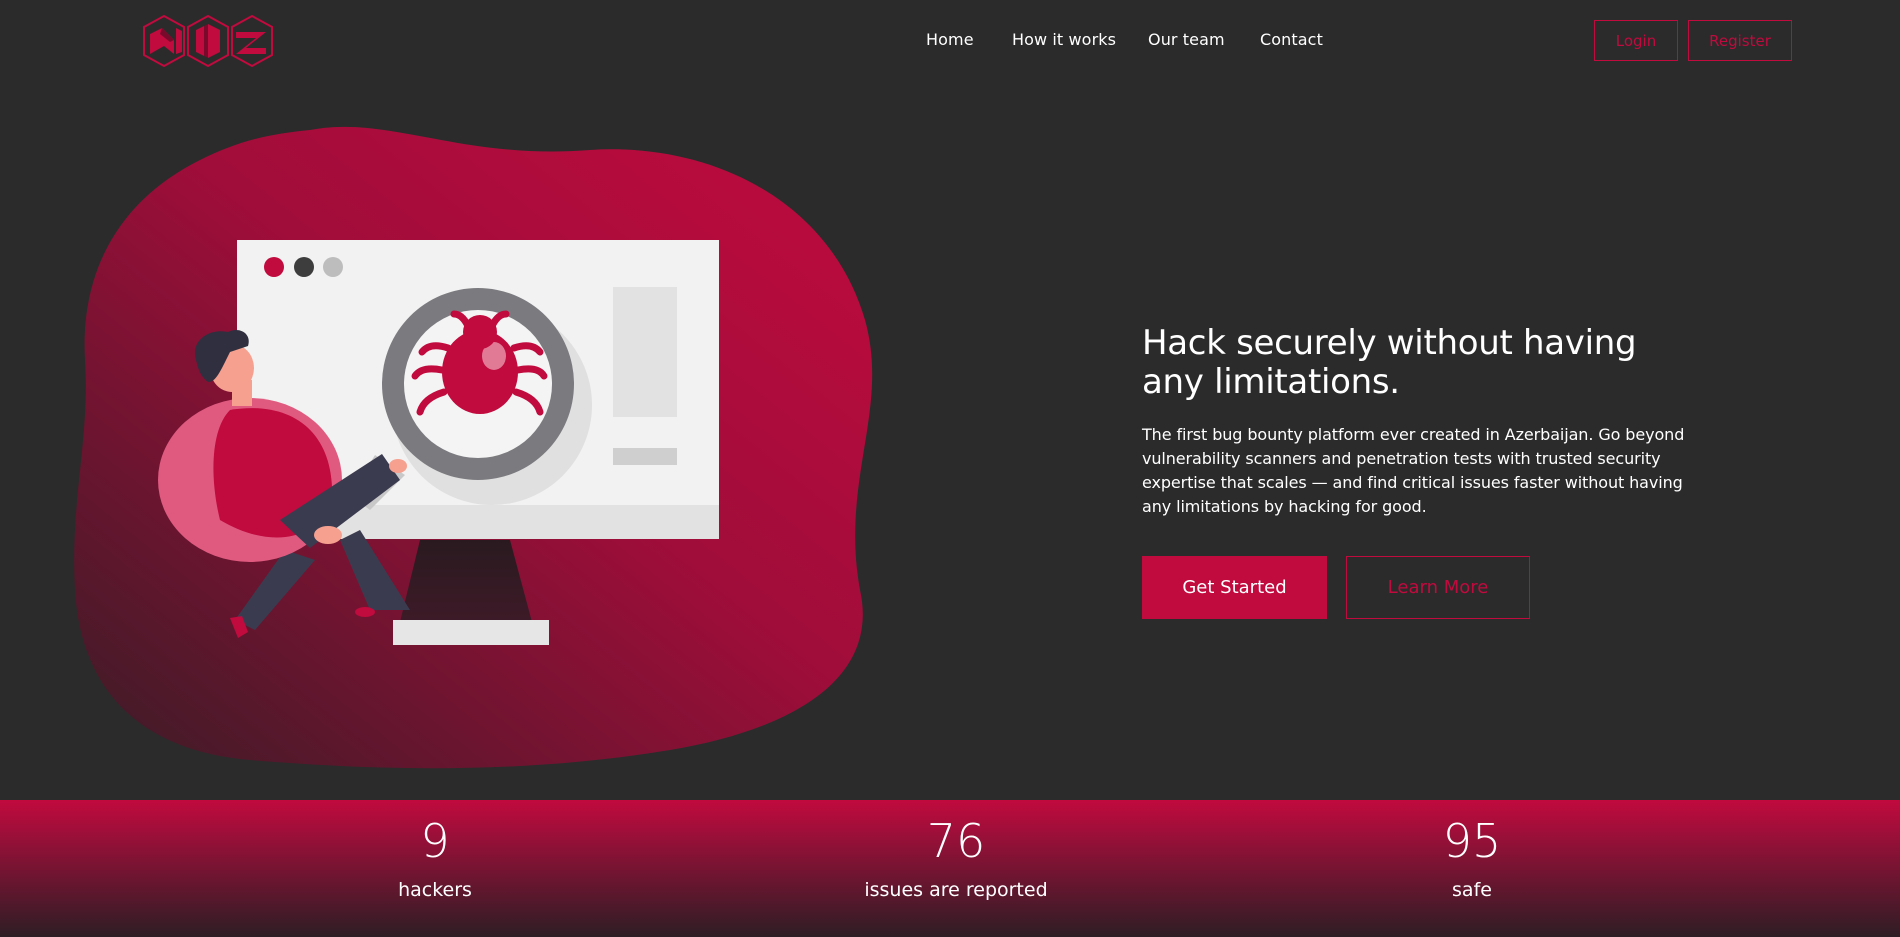  What do you see at coordinates (471, 632) in the screenshot?
I see `monitor-base` at bounding box center [471, 632].